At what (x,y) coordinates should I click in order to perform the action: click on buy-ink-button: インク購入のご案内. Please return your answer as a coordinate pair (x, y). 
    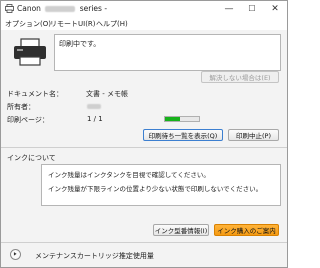
    Looking at the image, I should click on (246, 230).